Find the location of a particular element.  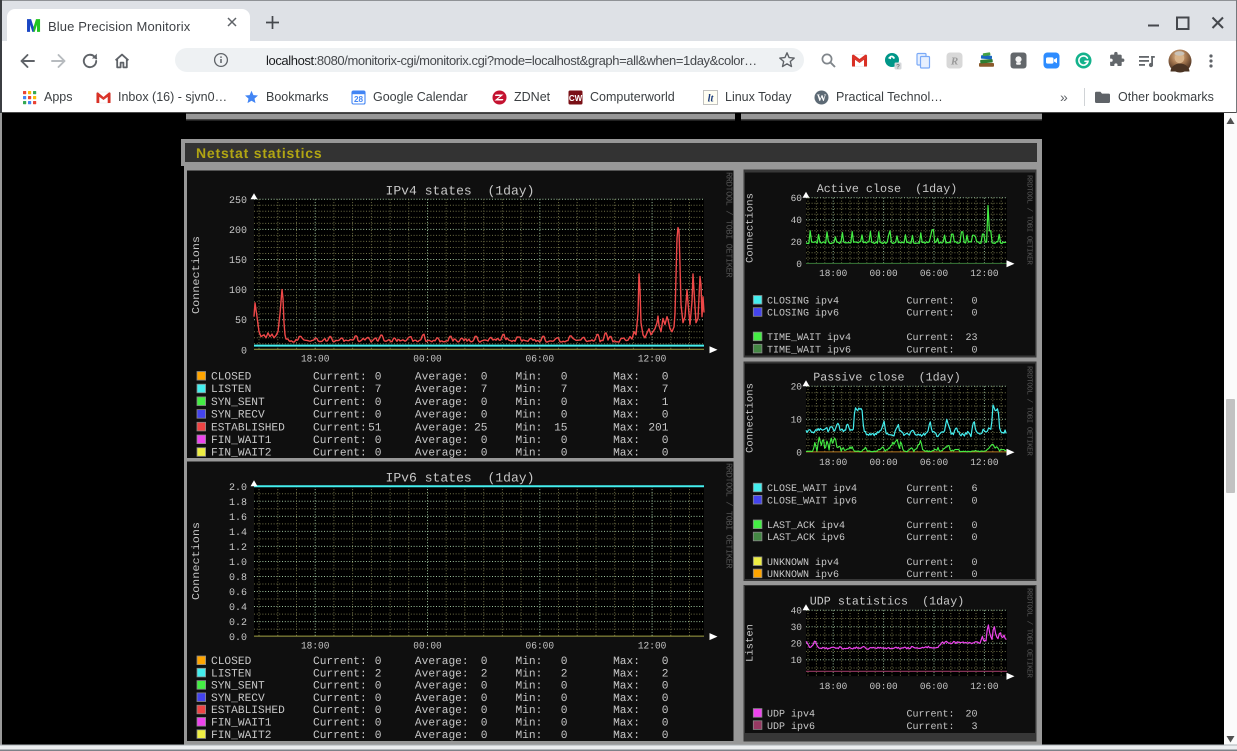

svg-text: SYN_RECV is located at coordinates (238, 699).